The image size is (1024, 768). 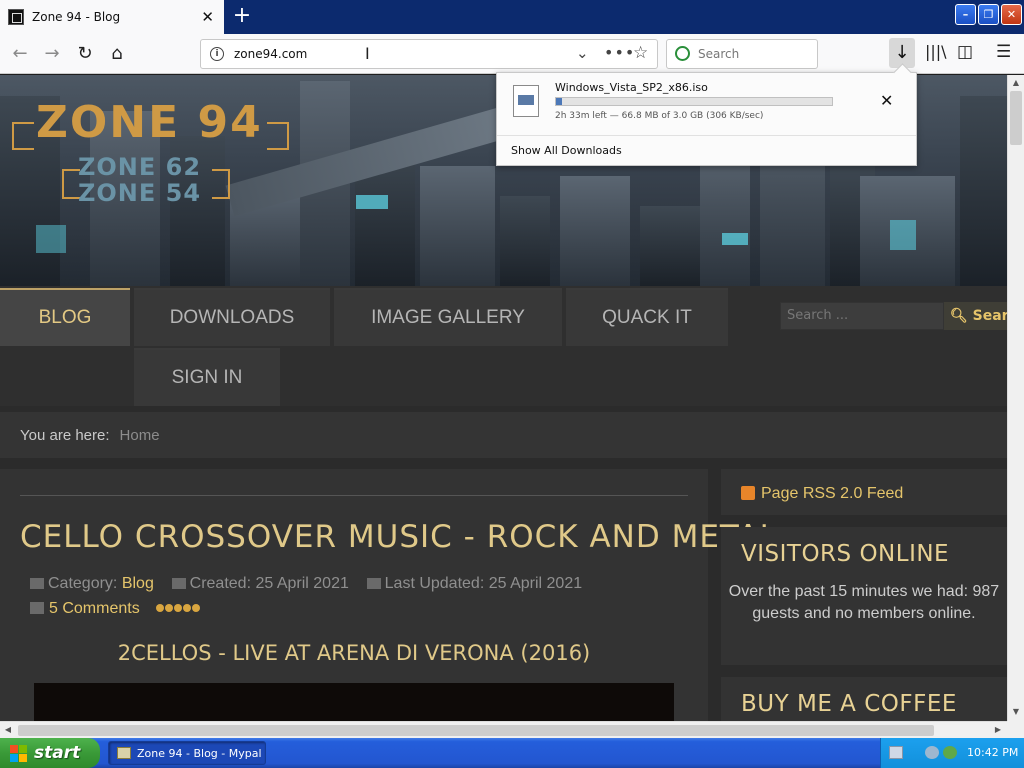 What do you see at coordinates (399, 537) in the screenshot?
I see `article-title: CELLO CROSSOVER MUSIC - ROCK AND METAL` at bounding box center [399, 537].